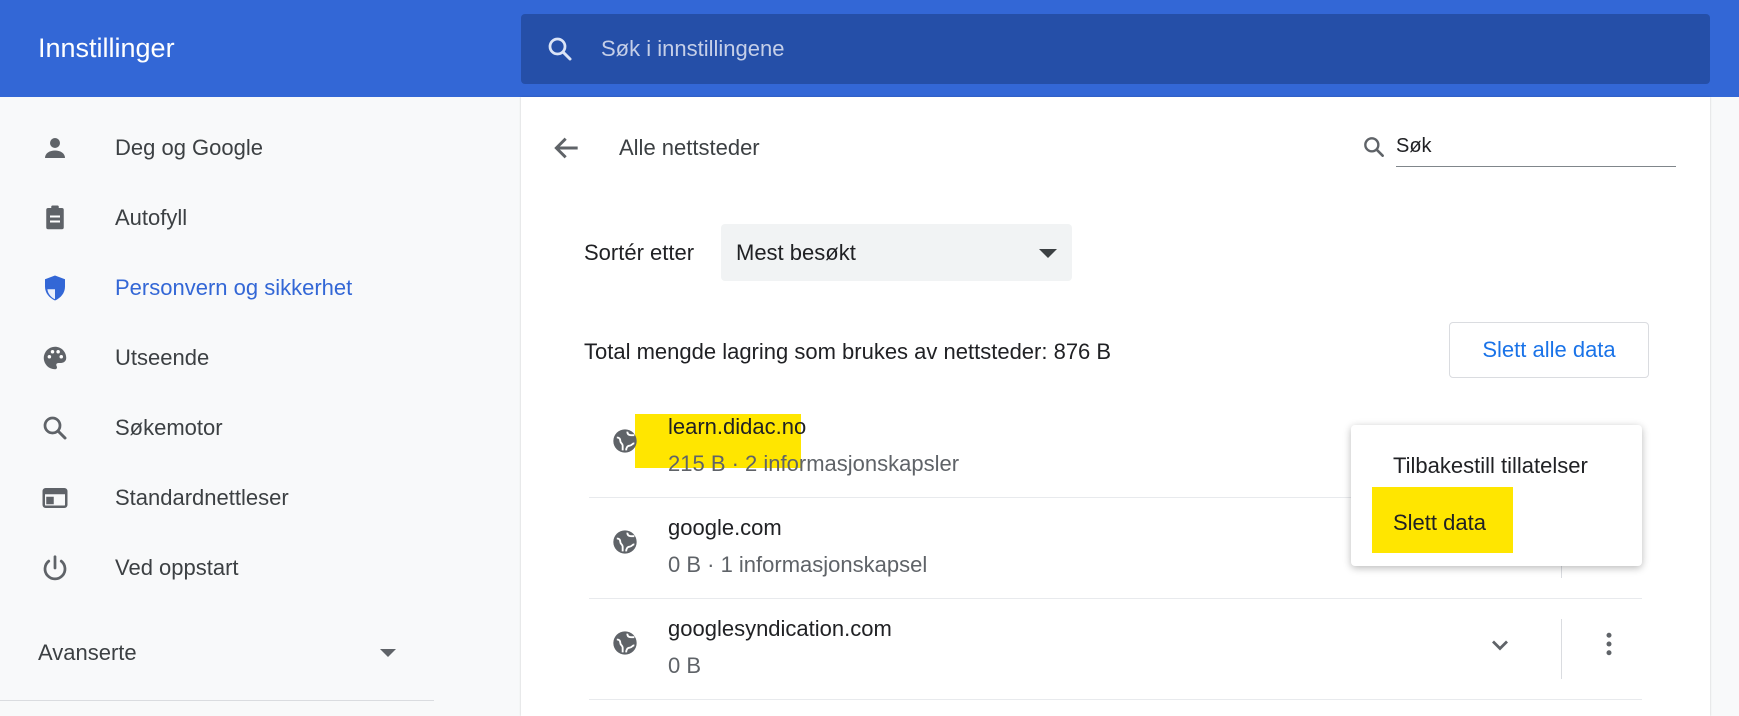  I want to click on browser-window-icon, so click(55, 498).